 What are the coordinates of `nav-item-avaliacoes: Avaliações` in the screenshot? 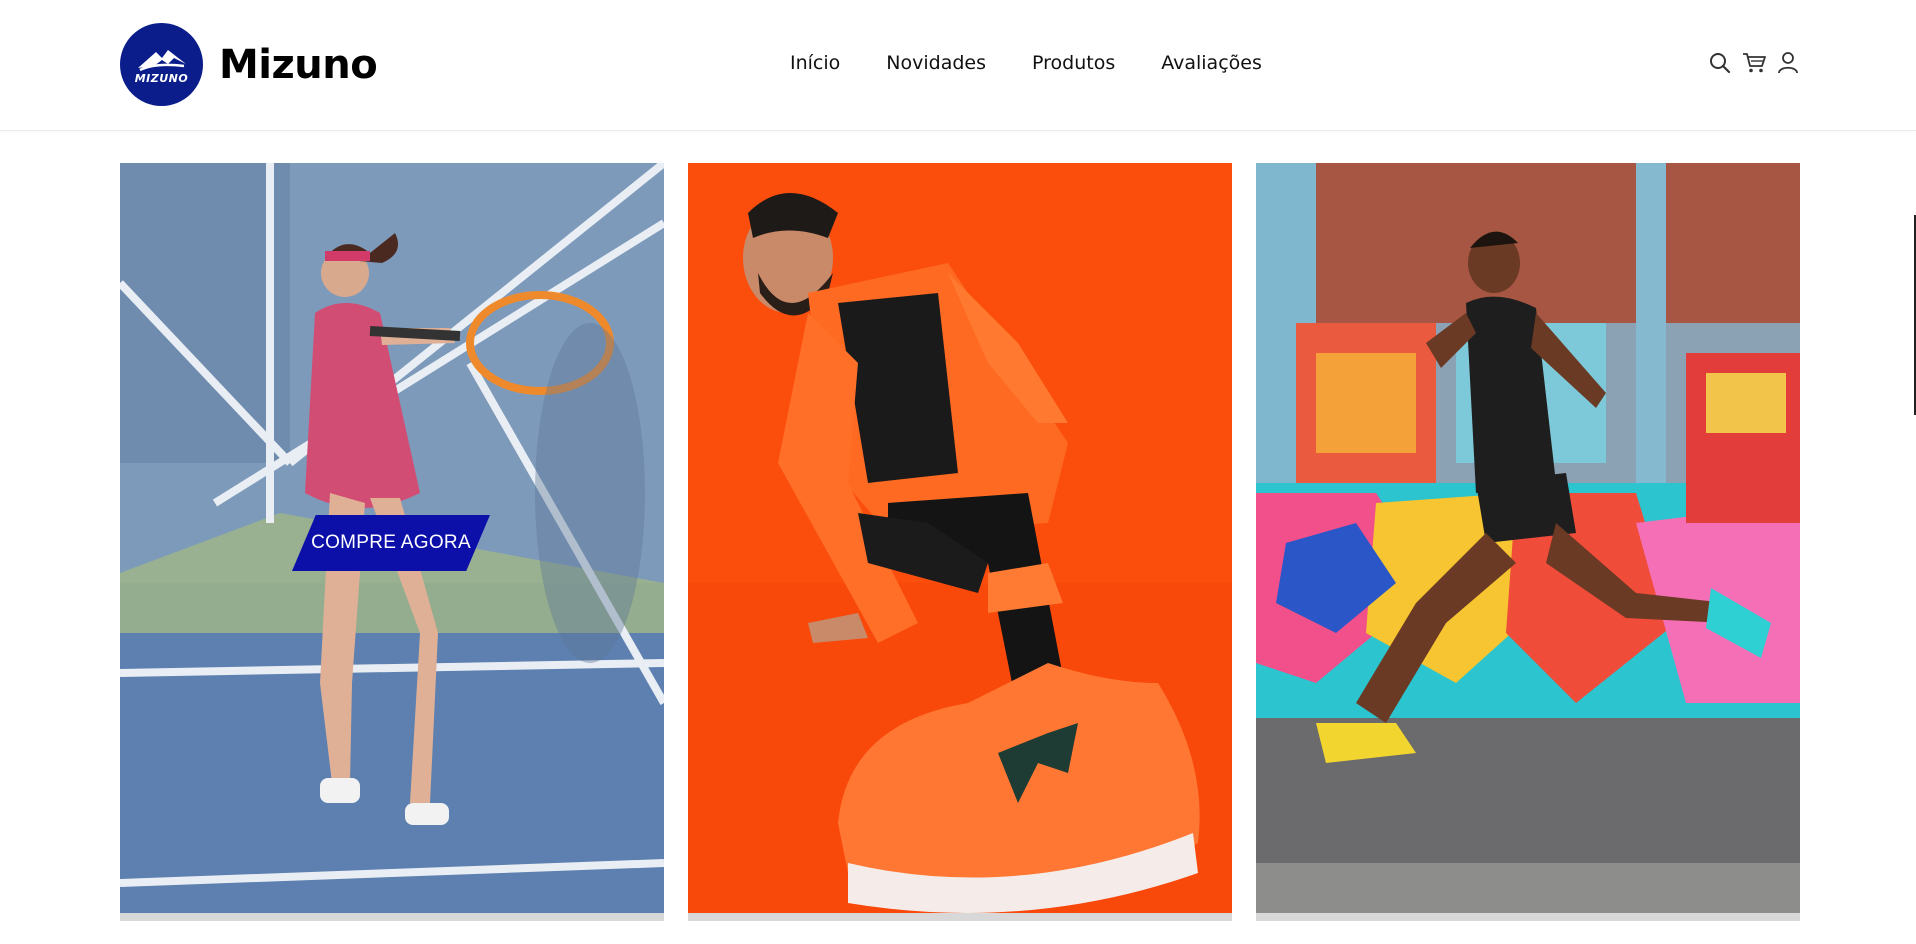 It's located at (1211, 63).